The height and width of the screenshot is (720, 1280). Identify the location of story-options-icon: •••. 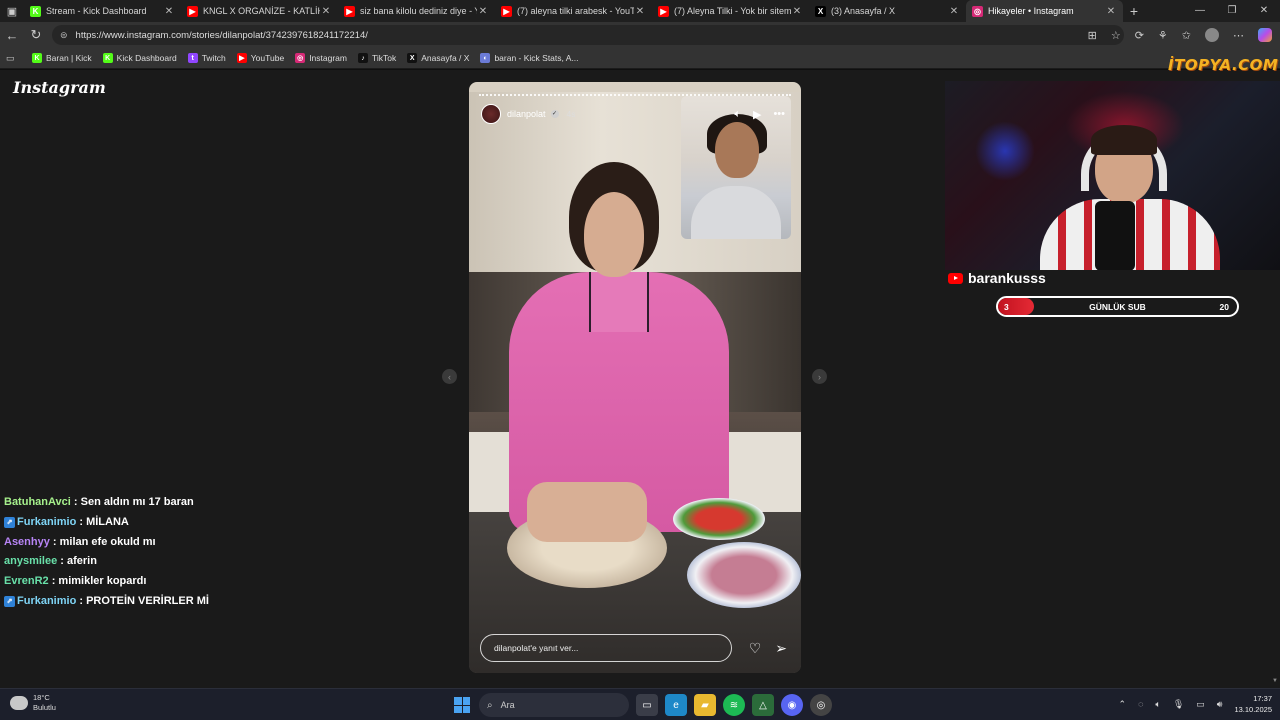
(779, 114).